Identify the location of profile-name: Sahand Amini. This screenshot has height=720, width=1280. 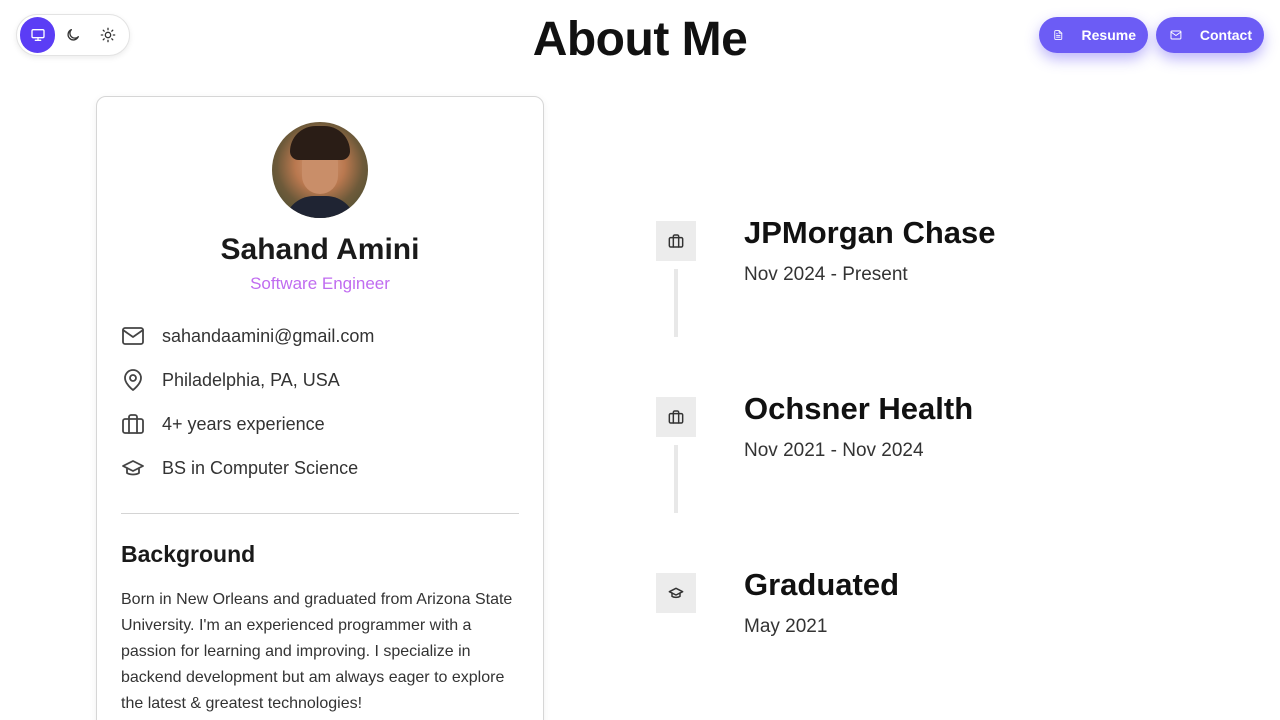
(320, 249).